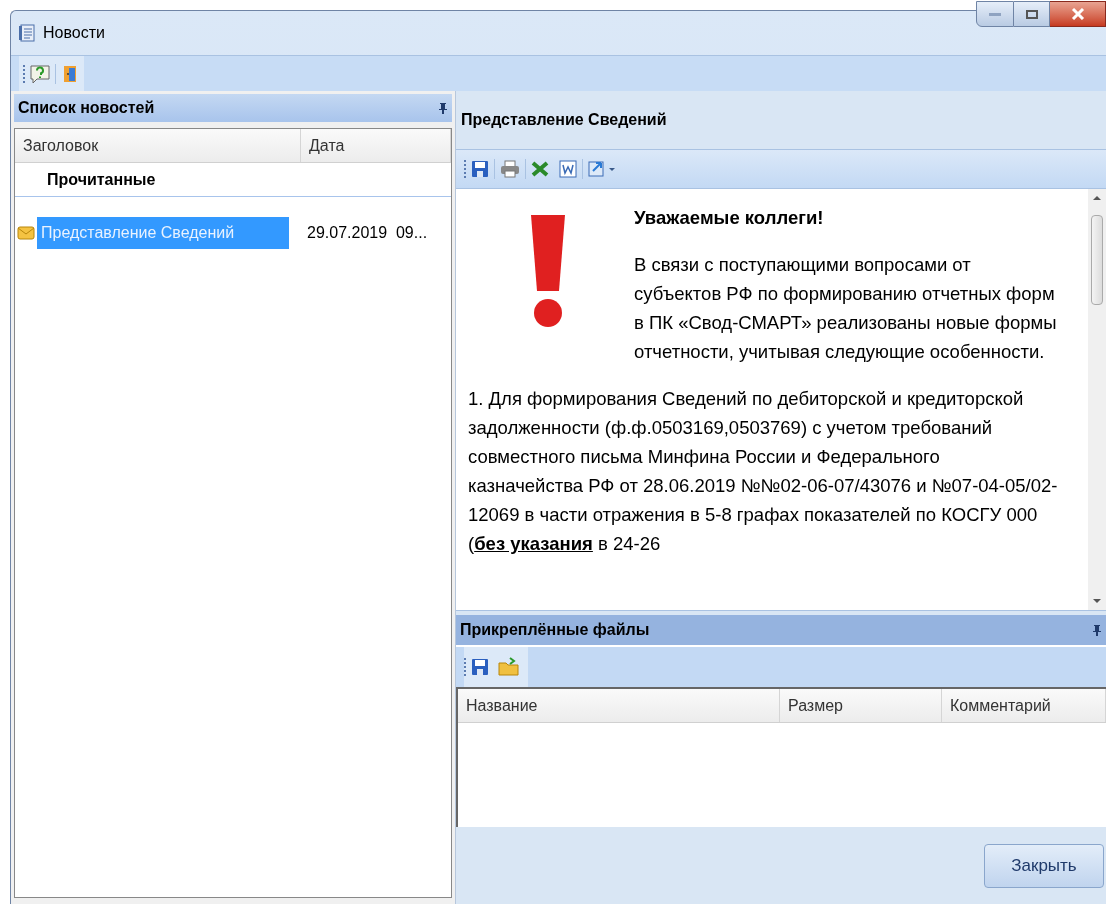 The image size is (1106, 904). Describe the element at coordinates (74, 33) in the screenshot. I see `window-title: Новости` at that location.